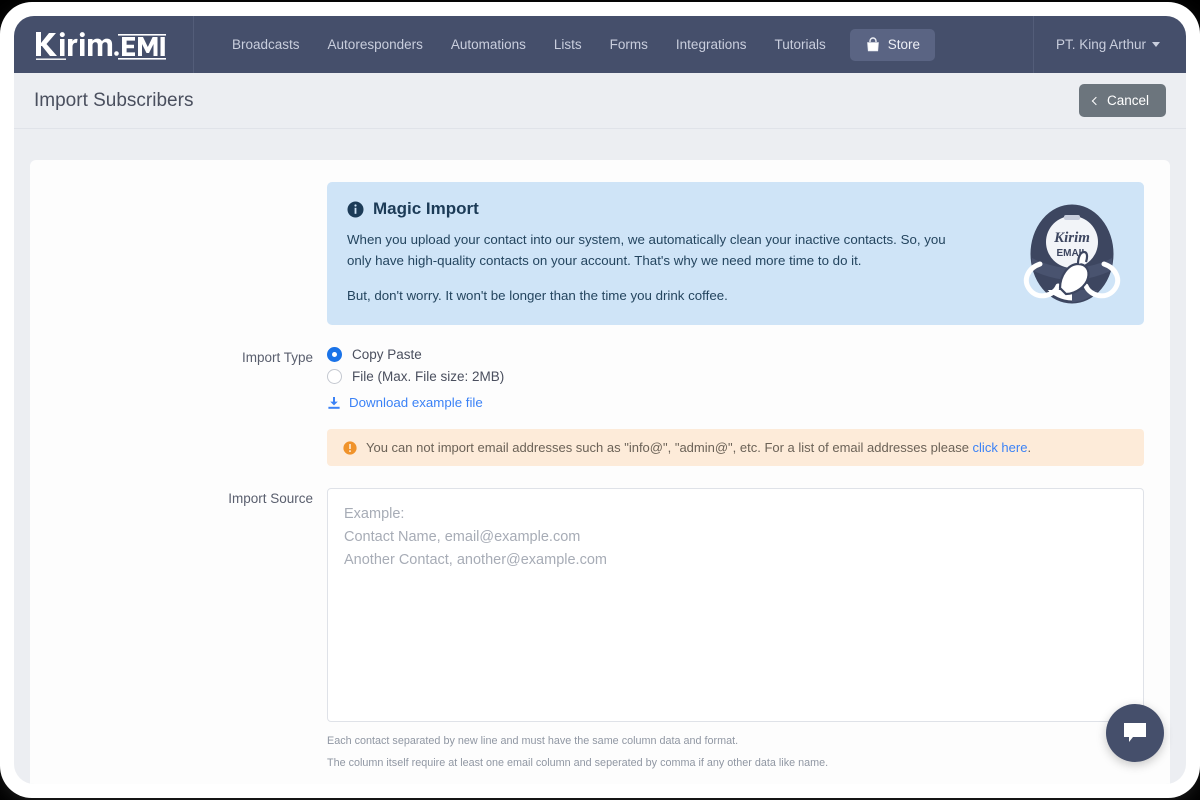 This screenshot has height=800, width=1200. I want to click on info-circle-icon, so click(355, 209).